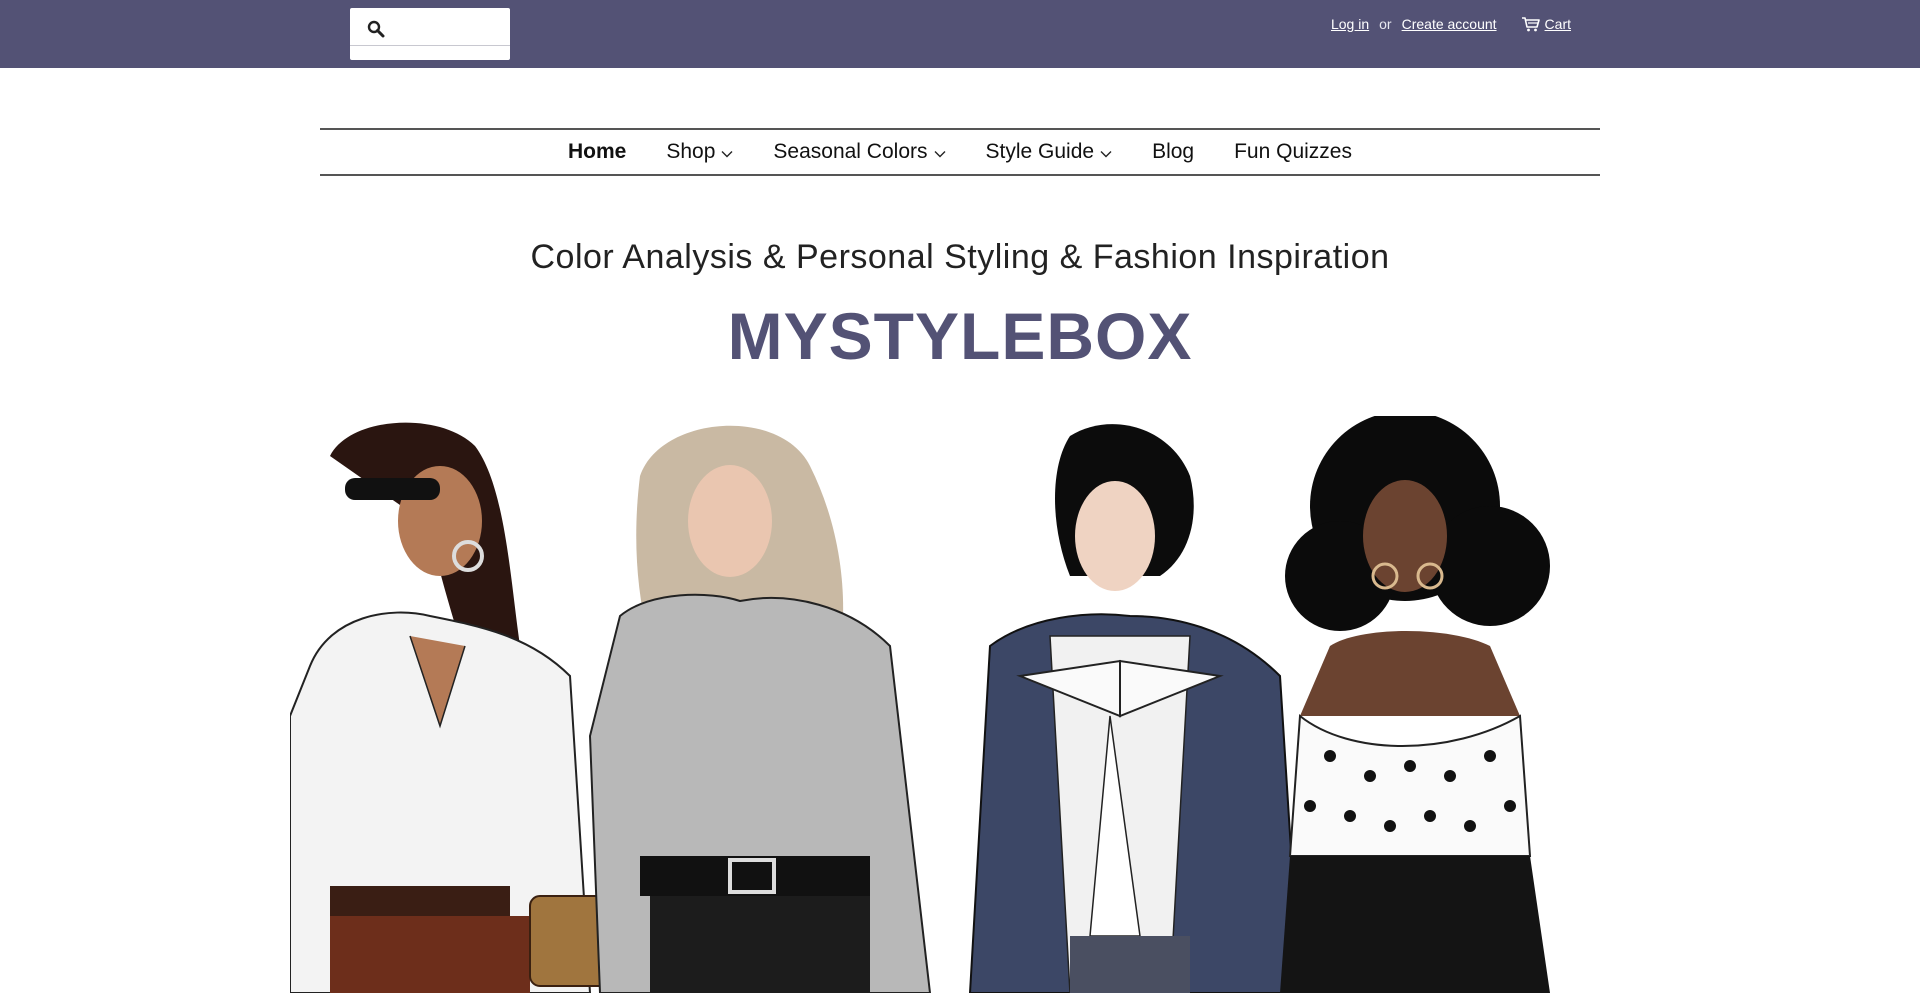 The width and height of the screenshot is (1920, 993). I want to click on nav-item-label: Seasonal Colors, so click(850, 151).